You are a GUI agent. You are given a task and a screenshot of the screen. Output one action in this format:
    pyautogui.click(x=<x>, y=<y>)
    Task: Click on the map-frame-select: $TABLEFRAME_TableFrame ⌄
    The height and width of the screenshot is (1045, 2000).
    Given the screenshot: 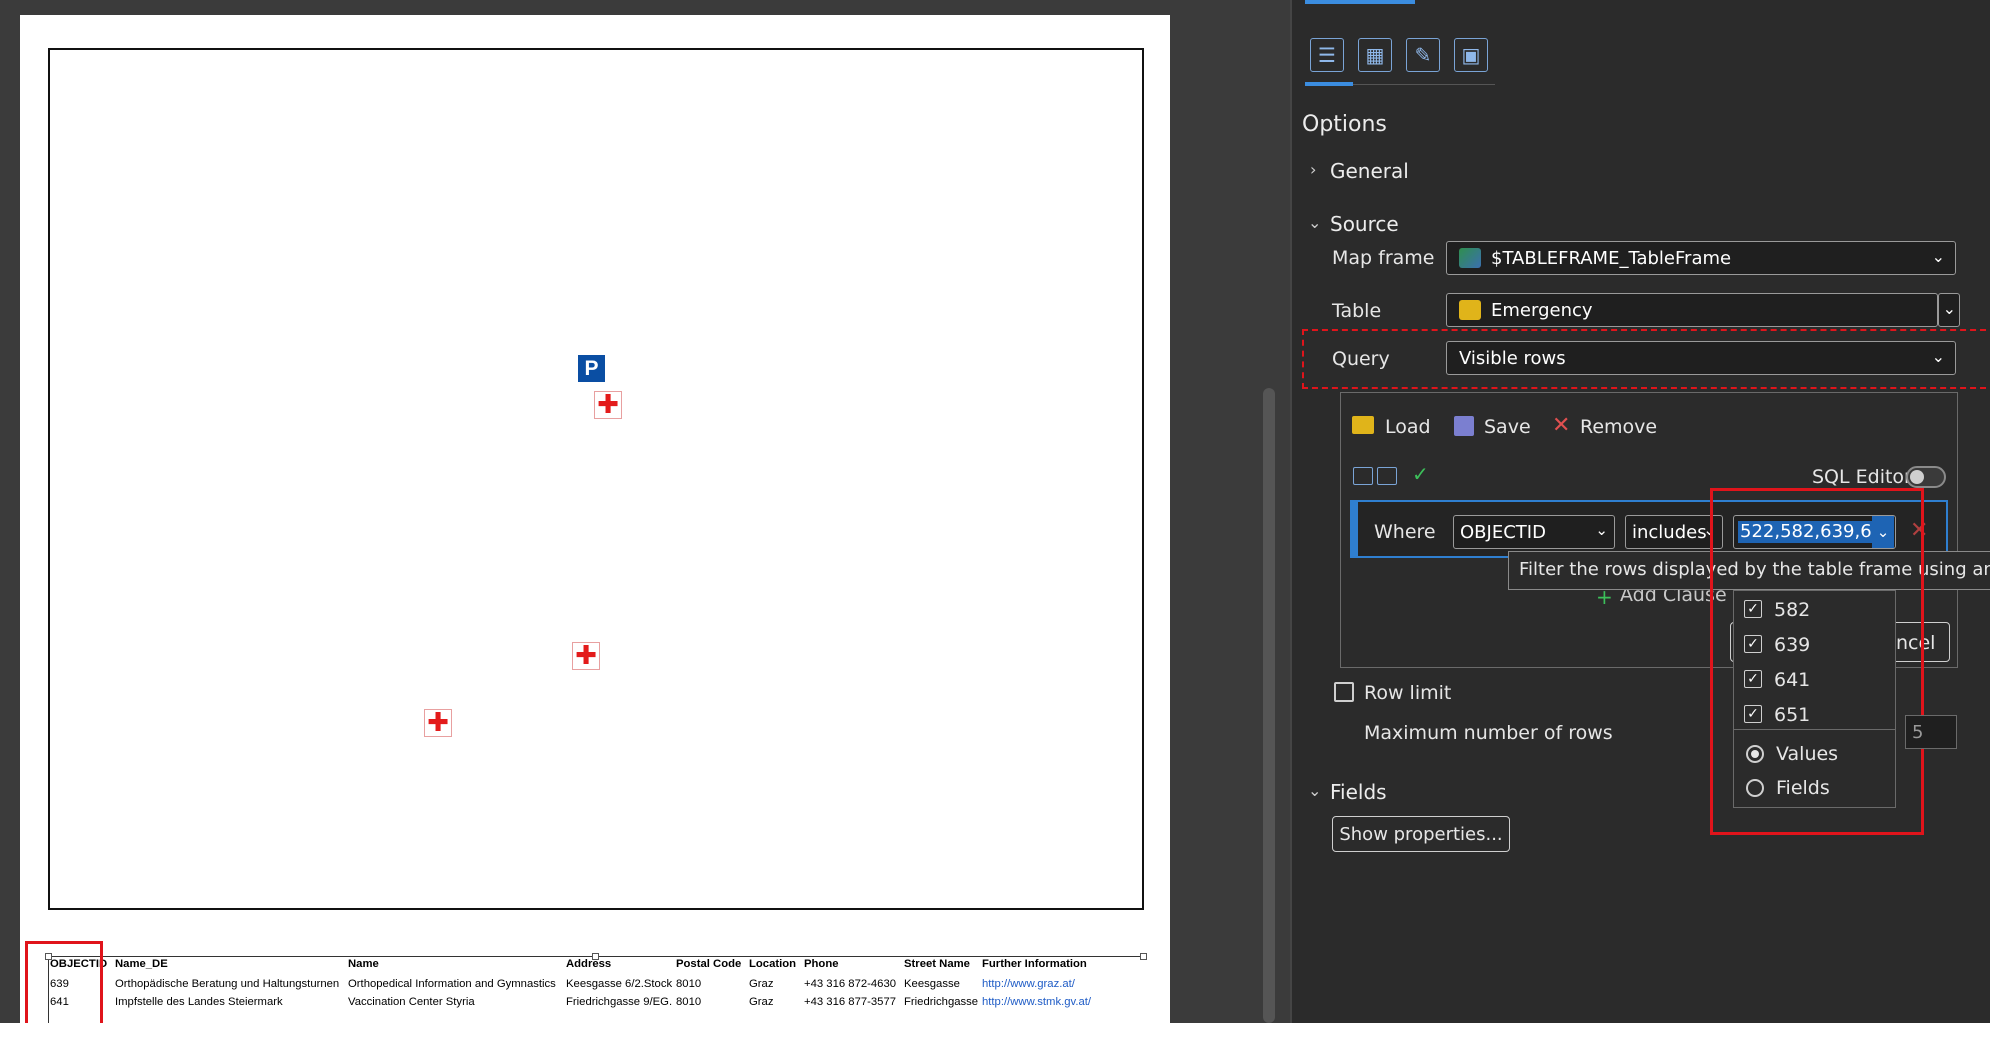 What is the action you would take?
    pyautogui.click(x=1701, y=258)
    